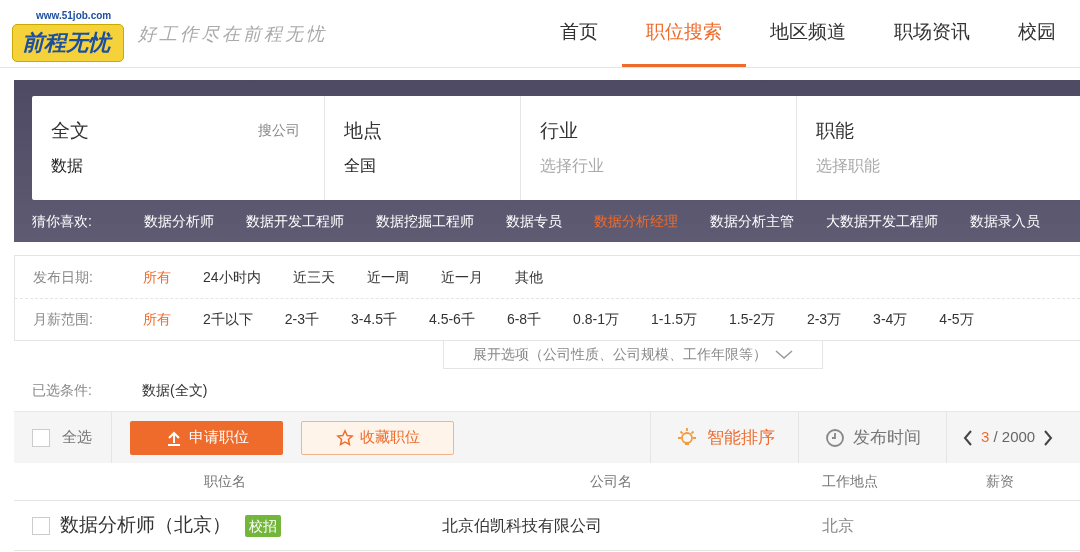  Describe the element at coordinates (1000, 481) in the screenshot. I see `column-header: 薪资` at that location.